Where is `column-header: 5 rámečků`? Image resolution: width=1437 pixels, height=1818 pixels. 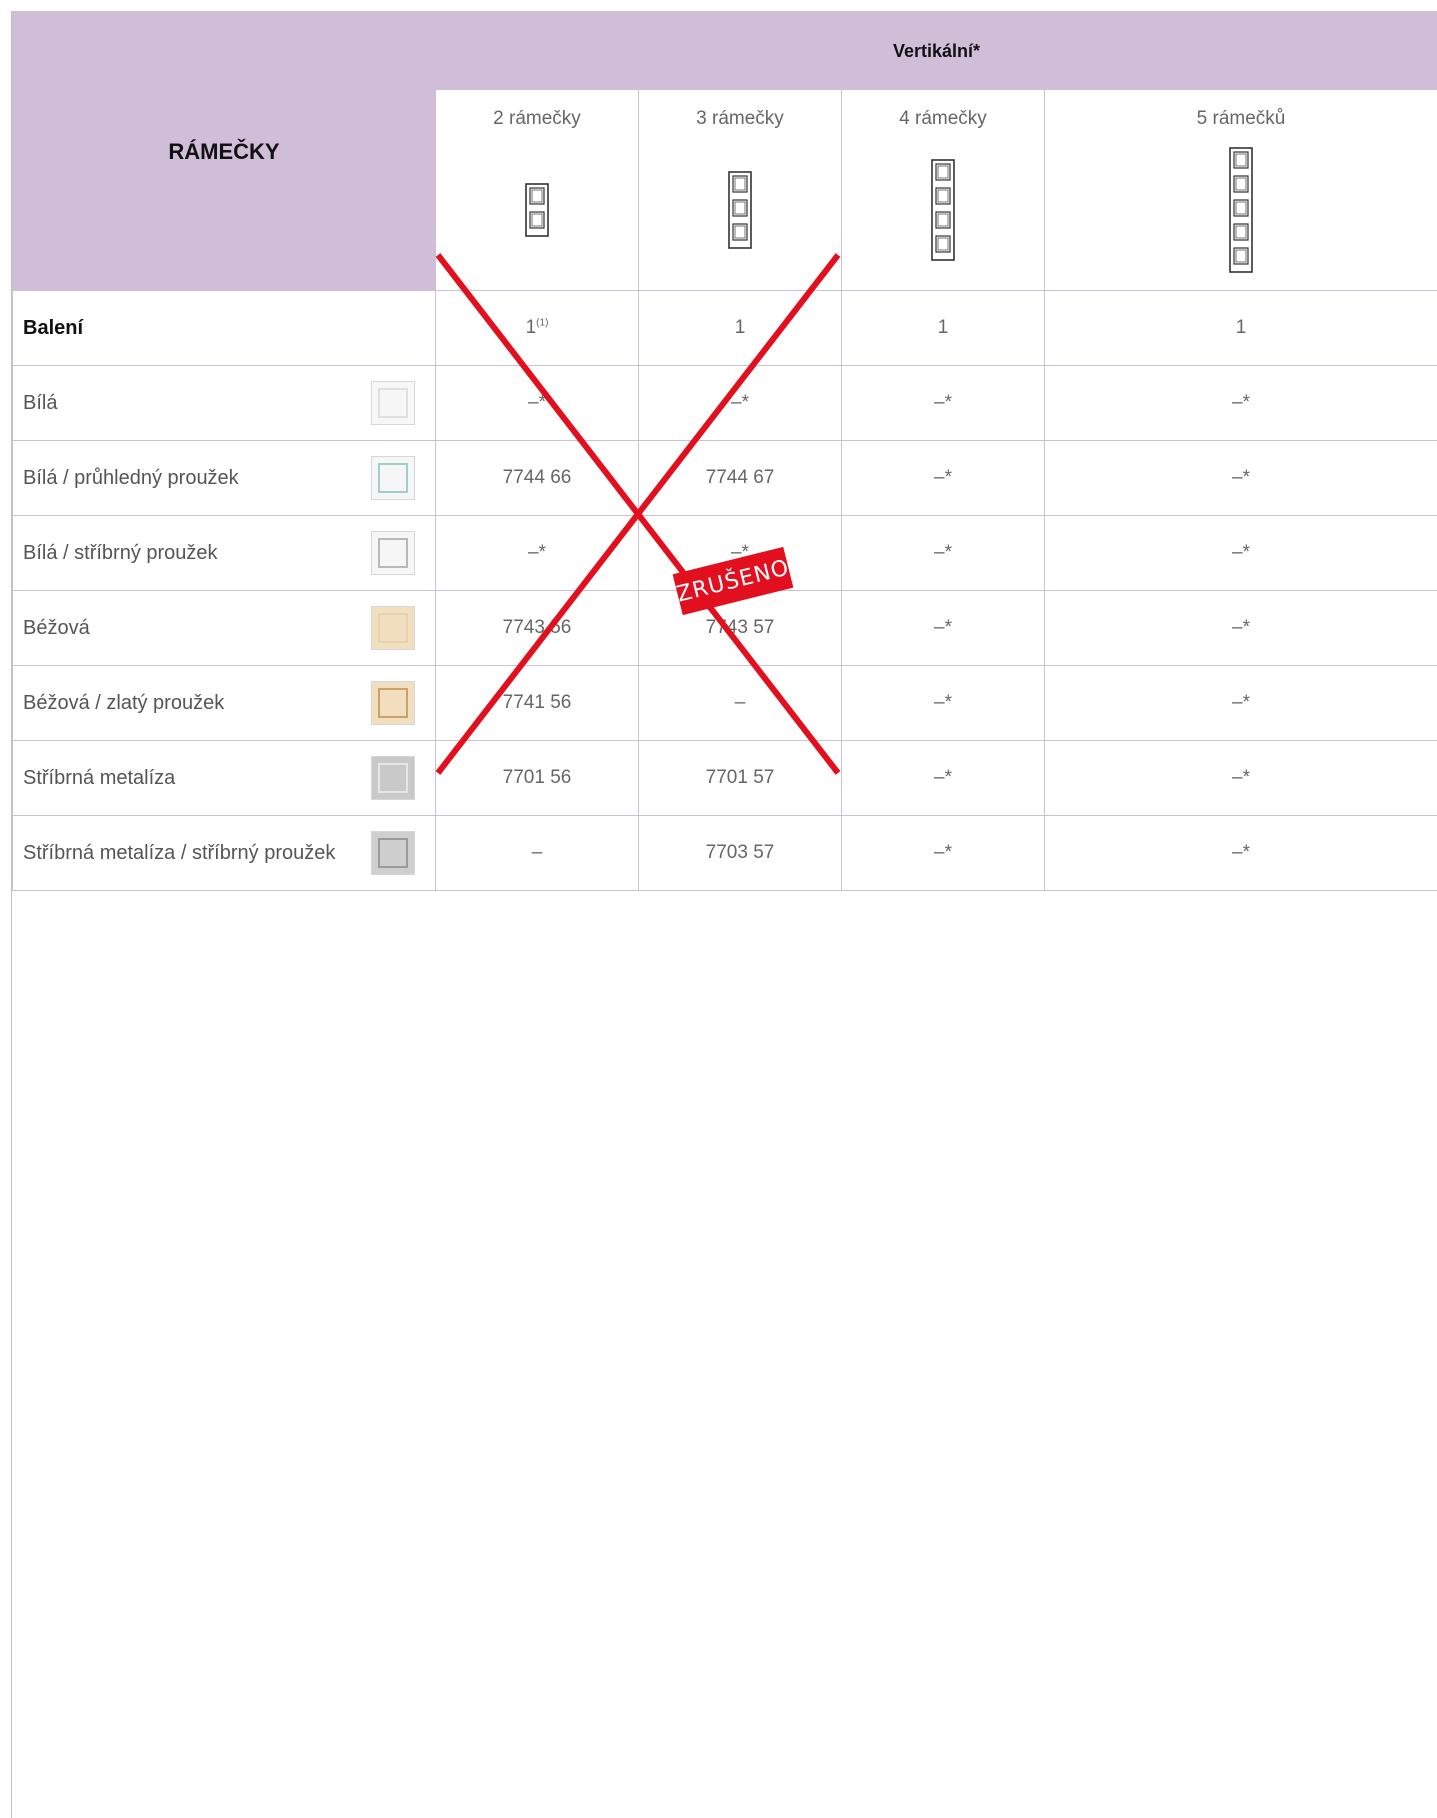 column-header: 5 rámečků is located at coordinates (1240, 190).